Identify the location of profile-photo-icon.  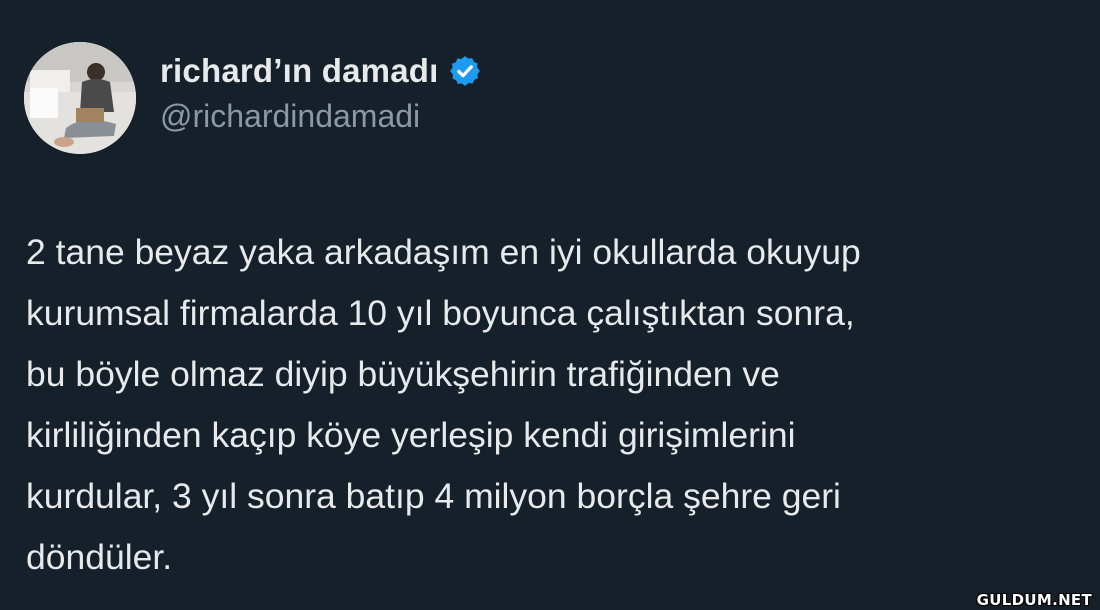
(80, 98).